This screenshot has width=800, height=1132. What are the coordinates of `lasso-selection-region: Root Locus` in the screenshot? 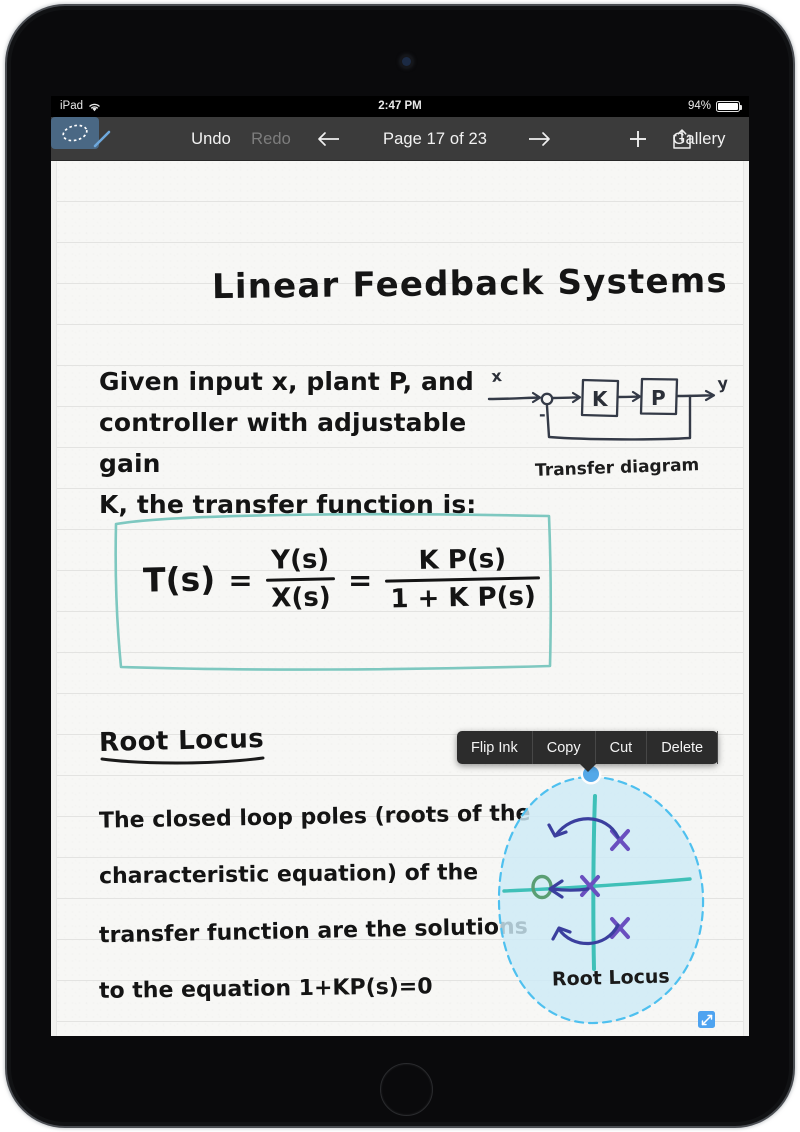 It's located at (601, 897).